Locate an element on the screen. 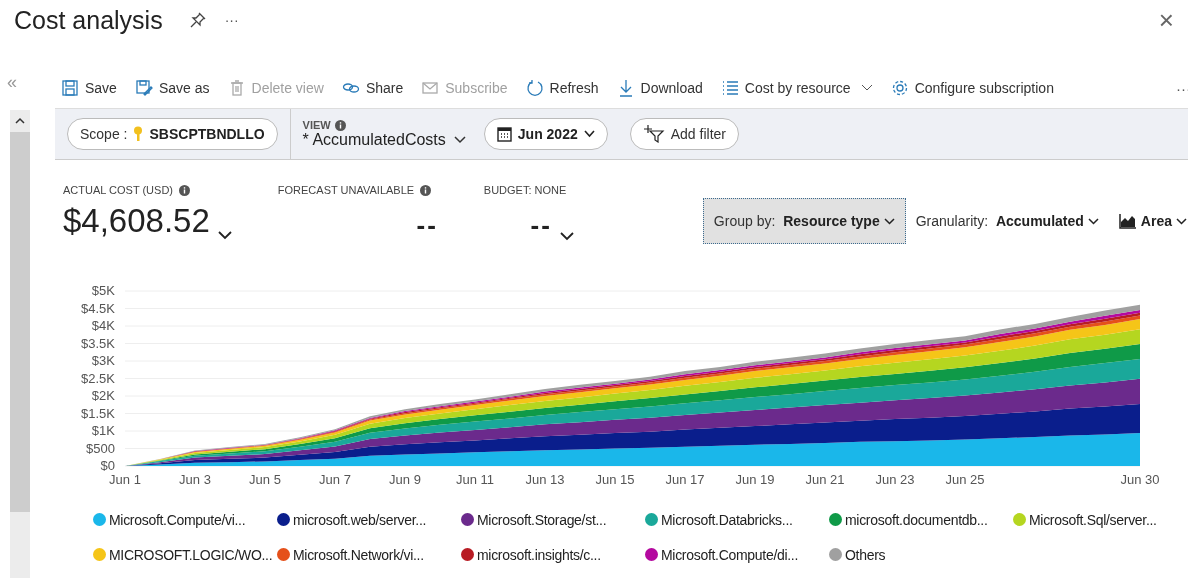 The height and width of the screenshot is (578, 1188). x-axis-label: Jun 30 is located at coordinates (1140, 479).